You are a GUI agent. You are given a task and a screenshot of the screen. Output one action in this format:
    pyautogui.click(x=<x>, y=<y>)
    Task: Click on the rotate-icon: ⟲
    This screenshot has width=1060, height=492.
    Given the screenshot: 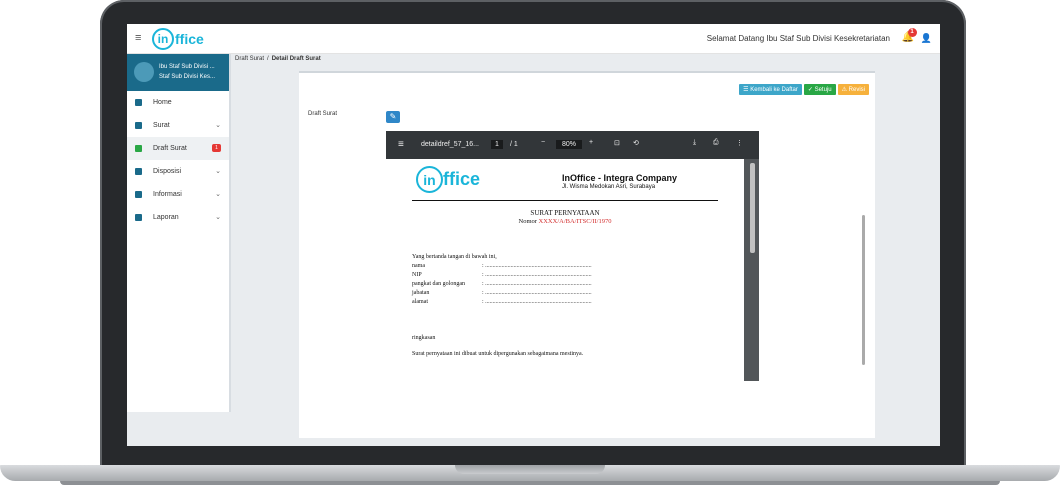 What is the action you would take?
    pyautogui.click(x=636, y=143)
    